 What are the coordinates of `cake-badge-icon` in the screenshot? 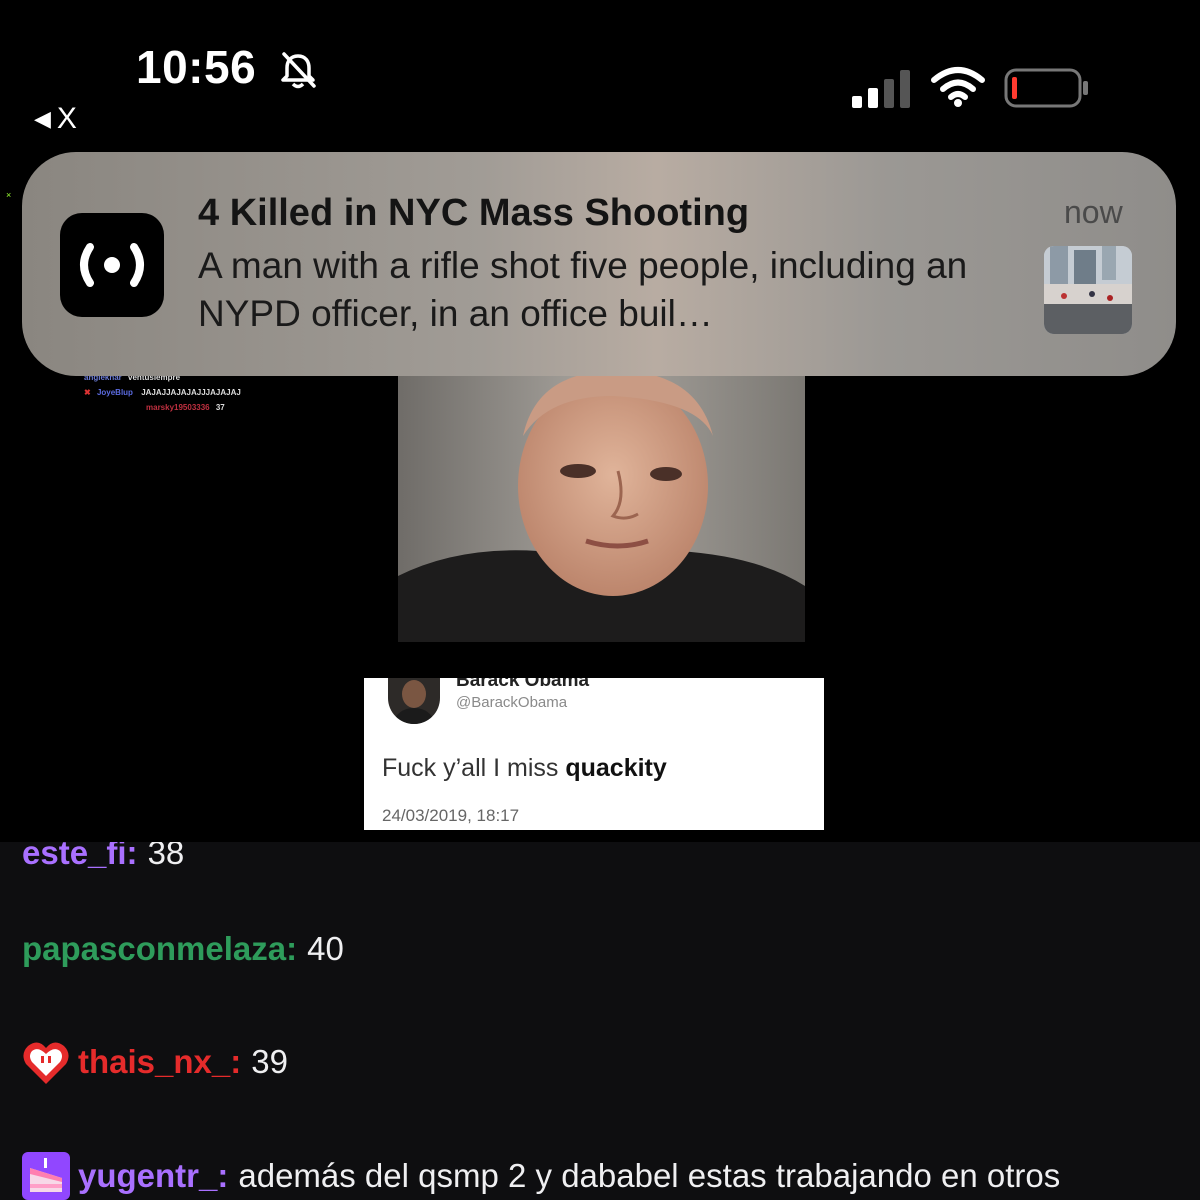 It's located at (46, 1176).